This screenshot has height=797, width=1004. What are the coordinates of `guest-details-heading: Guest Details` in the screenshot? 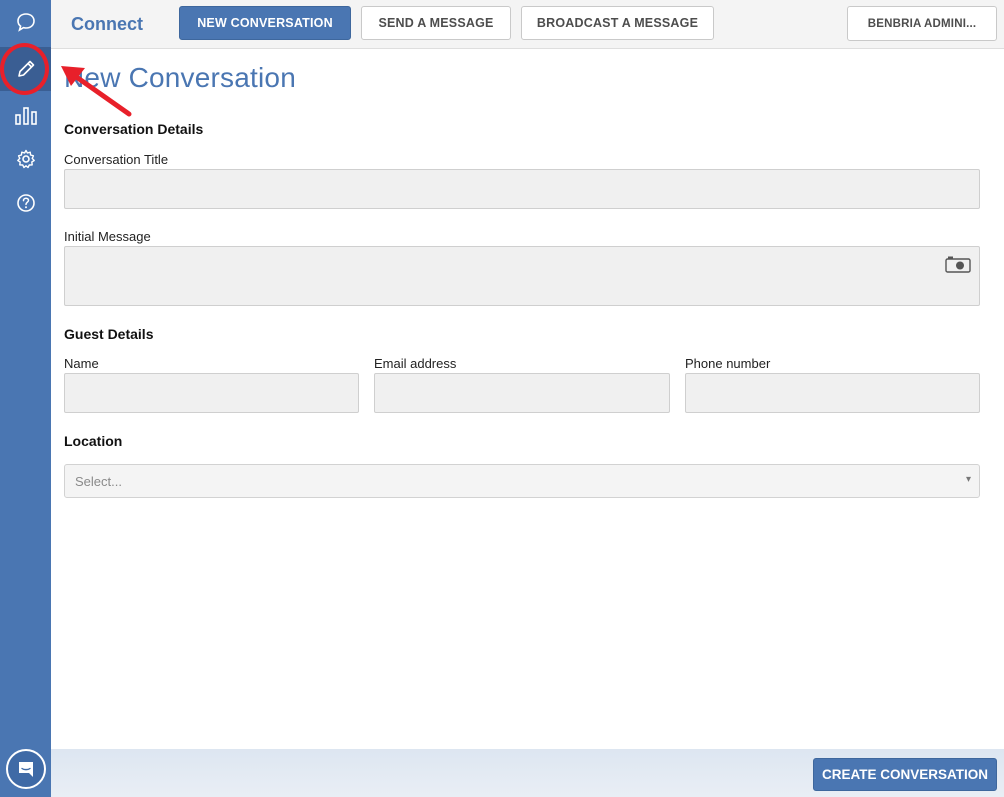 It's located at (109, 334).